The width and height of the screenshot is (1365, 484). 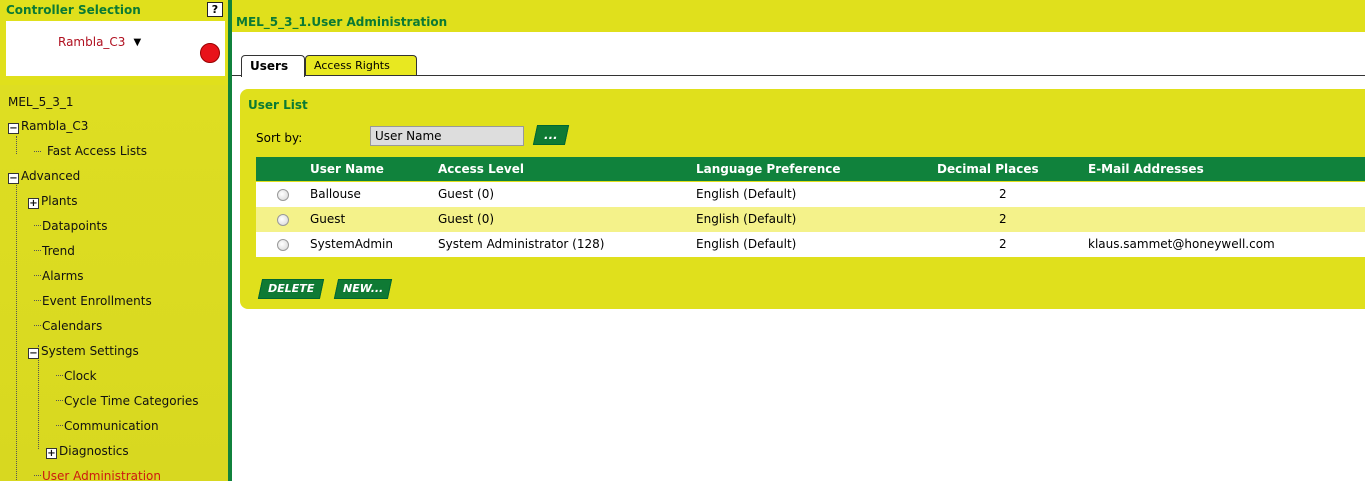 I want to click on tab-bar-line, so click(x=798, y=75).